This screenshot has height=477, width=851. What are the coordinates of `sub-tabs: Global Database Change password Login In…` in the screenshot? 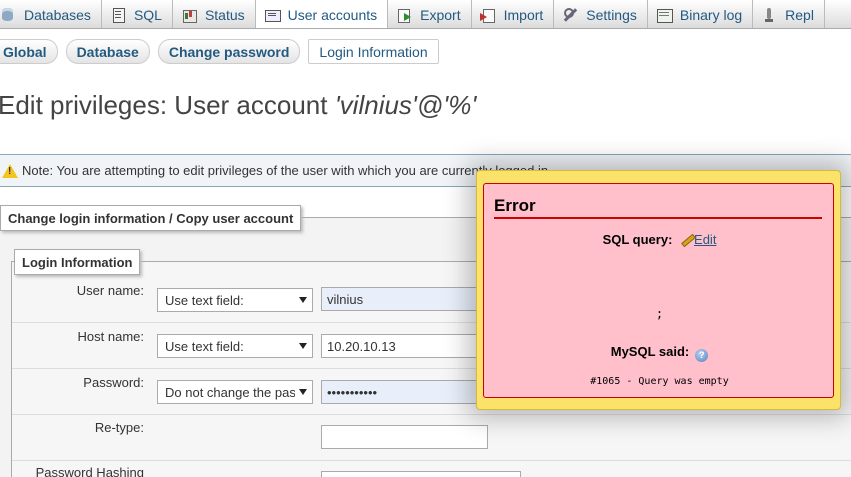 It's located at (223, 52).